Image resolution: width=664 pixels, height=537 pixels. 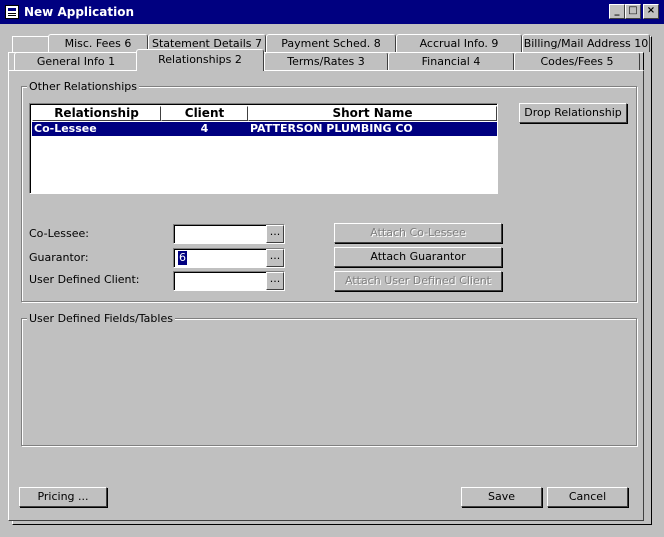 I want to click on attach-user-defined-client-button: Attach User Defined Client, so click(x=418, y=281).